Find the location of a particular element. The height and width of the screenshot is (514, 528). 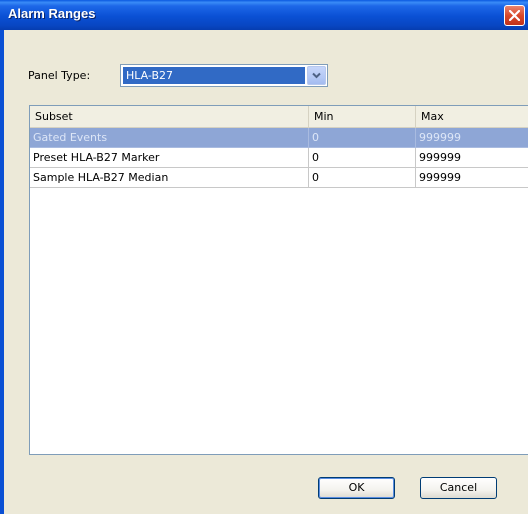

cell-subset: Sample HLA-B27 Median is located at coordinates (169, 178).